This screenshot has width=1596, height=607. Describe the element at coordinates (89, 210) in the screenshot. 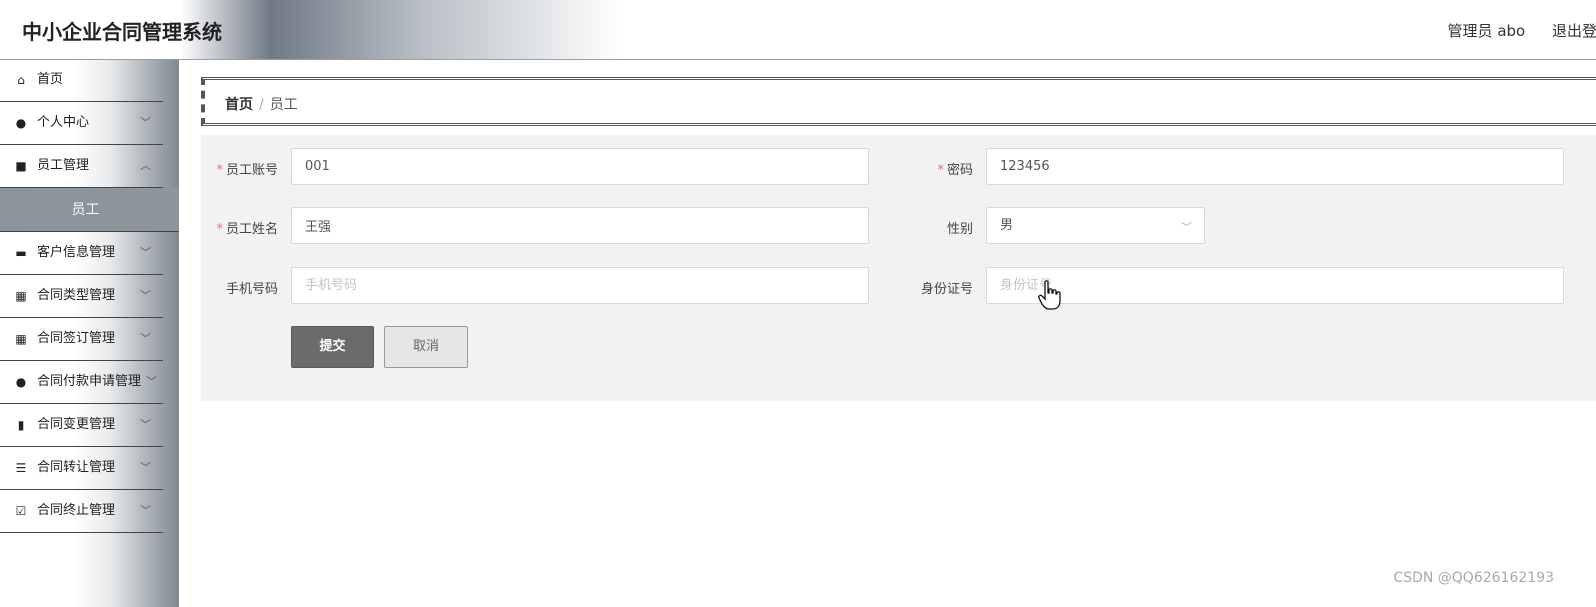

I see `sidebar-subitem-employee: 员工` at that location.